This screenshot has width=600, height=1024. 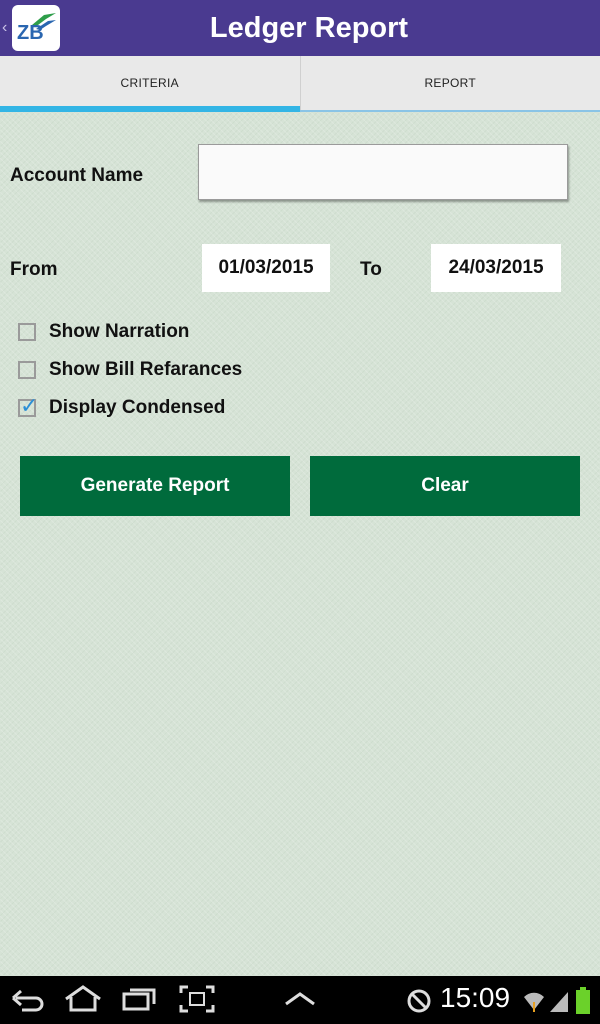 I want to click on signal-icon, so click(x=559, y=1002).